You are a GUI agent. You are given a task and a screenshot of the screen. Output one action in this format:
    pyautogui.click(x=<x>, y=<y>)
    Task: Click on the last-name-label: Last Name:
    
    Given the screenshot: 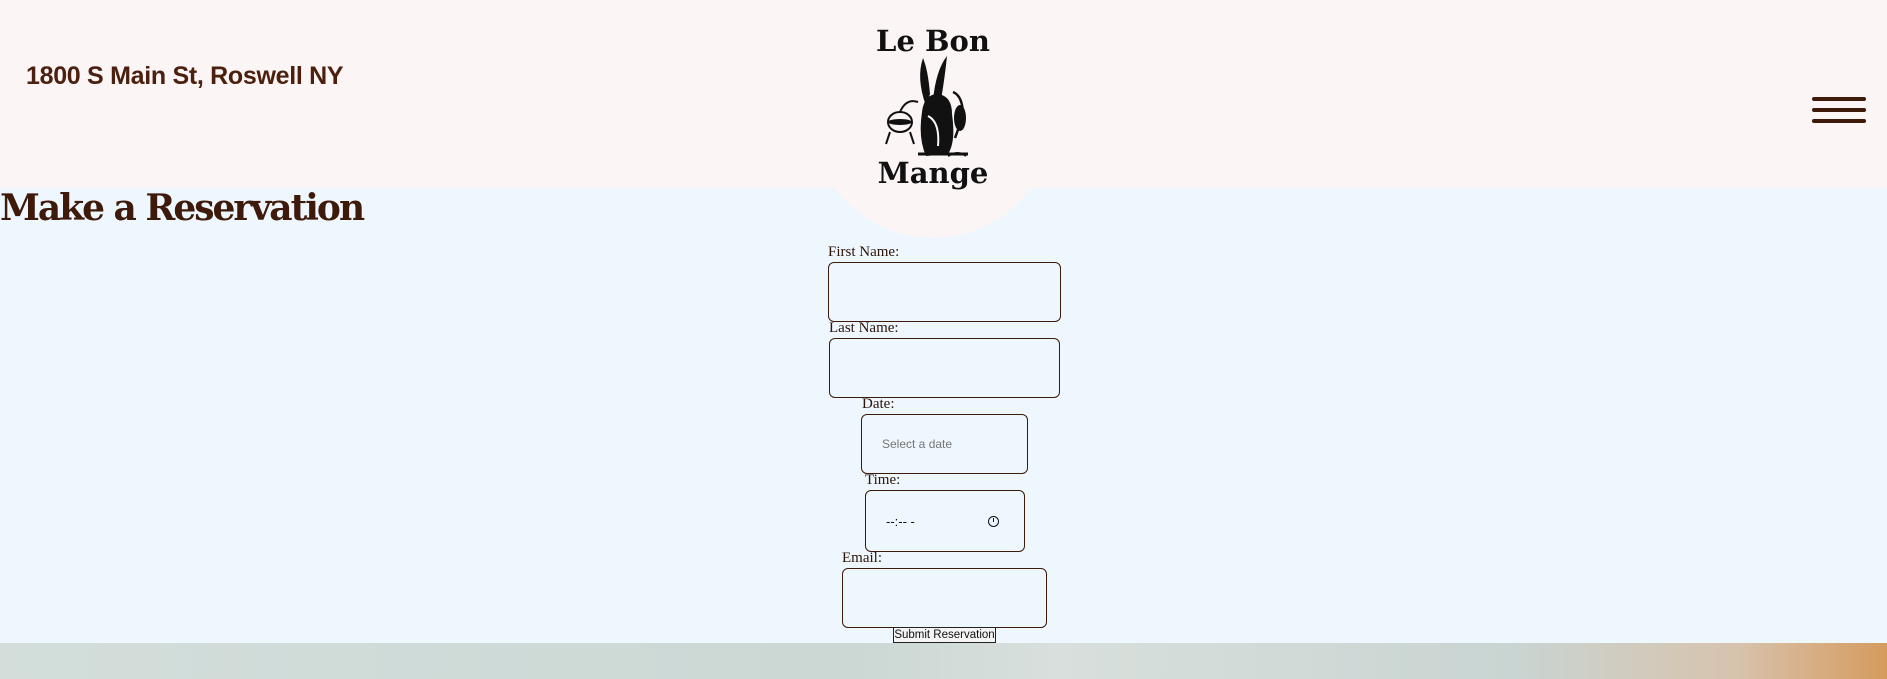 What is the action you would take?
    pyautogui.click(x=864, y=328)
    